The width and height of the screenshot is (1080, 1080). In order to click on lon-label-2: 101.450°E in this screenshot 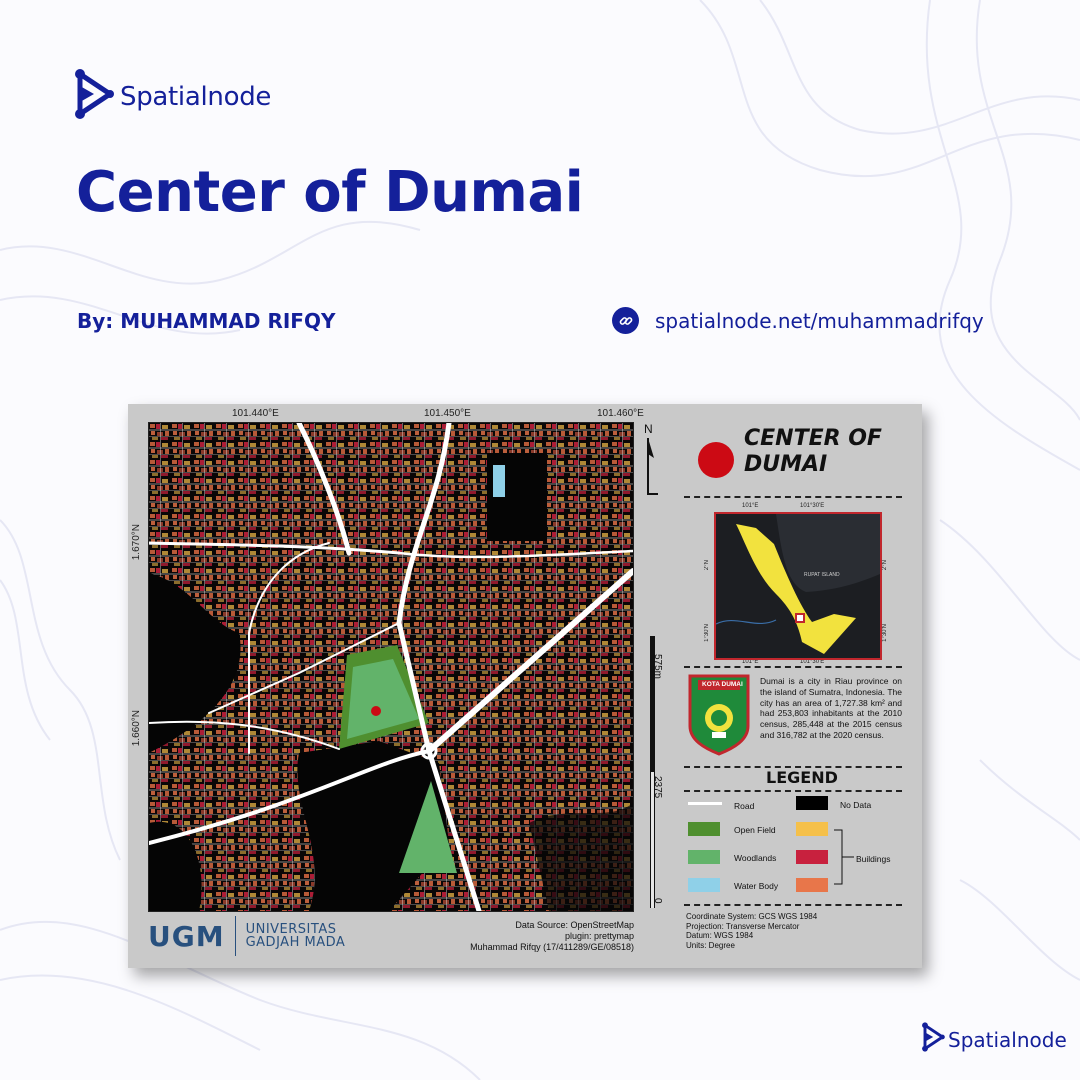, I will do `click(447, 413)`.